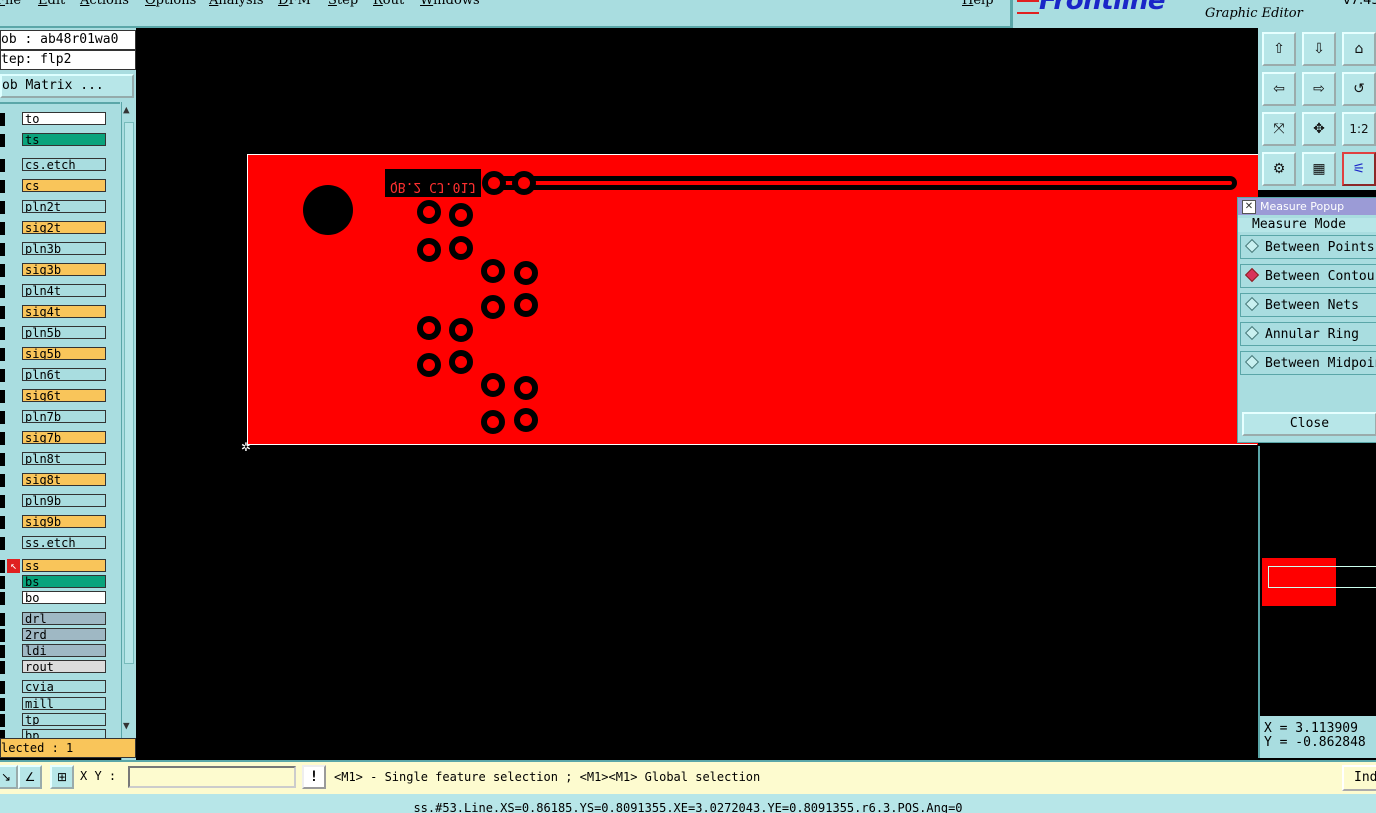 The height and width of the screenshot is (813, 1376). I want to click on measure-icon: ∠, so click(30, 777).